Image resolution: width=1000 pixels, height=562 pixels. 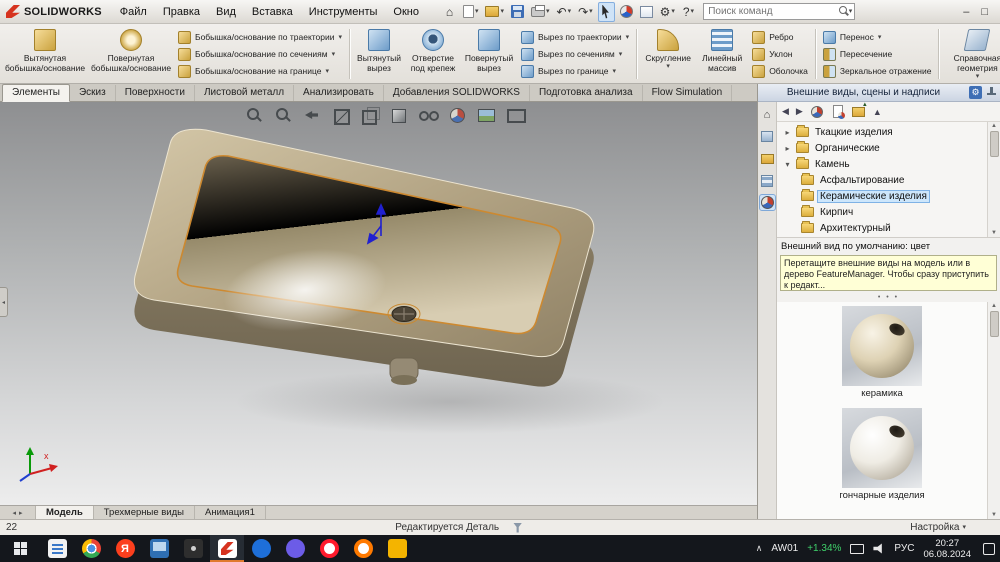 I want to click on scroll-up-icon: ▲, so click(x=994, y=126).